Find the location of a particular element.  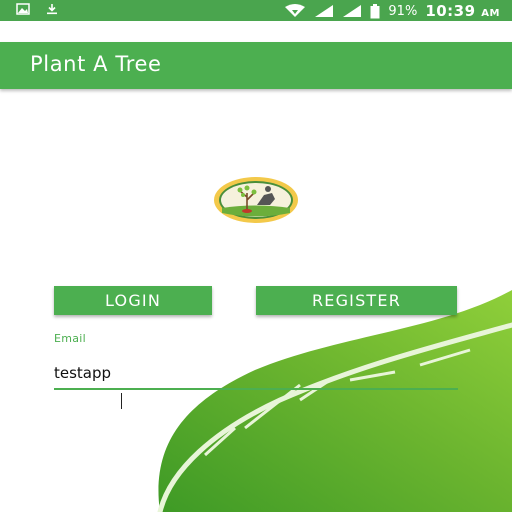

clock: 10:39 AM is located at coordinates (462, 11).